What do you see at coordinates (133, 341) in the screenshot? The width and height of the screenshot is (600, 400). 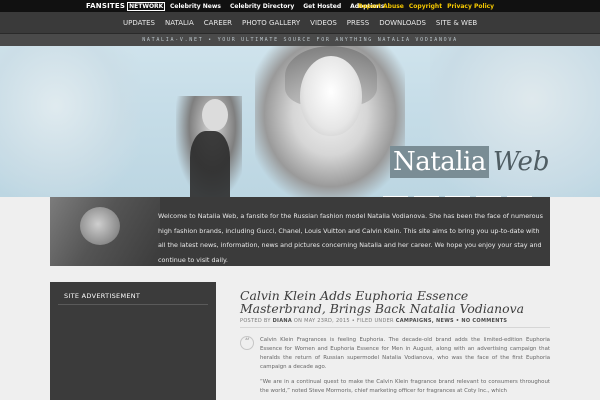 I see `sidebar-advertisement: SITE ADVERTISEMENT` at bounding box center [133, 341].